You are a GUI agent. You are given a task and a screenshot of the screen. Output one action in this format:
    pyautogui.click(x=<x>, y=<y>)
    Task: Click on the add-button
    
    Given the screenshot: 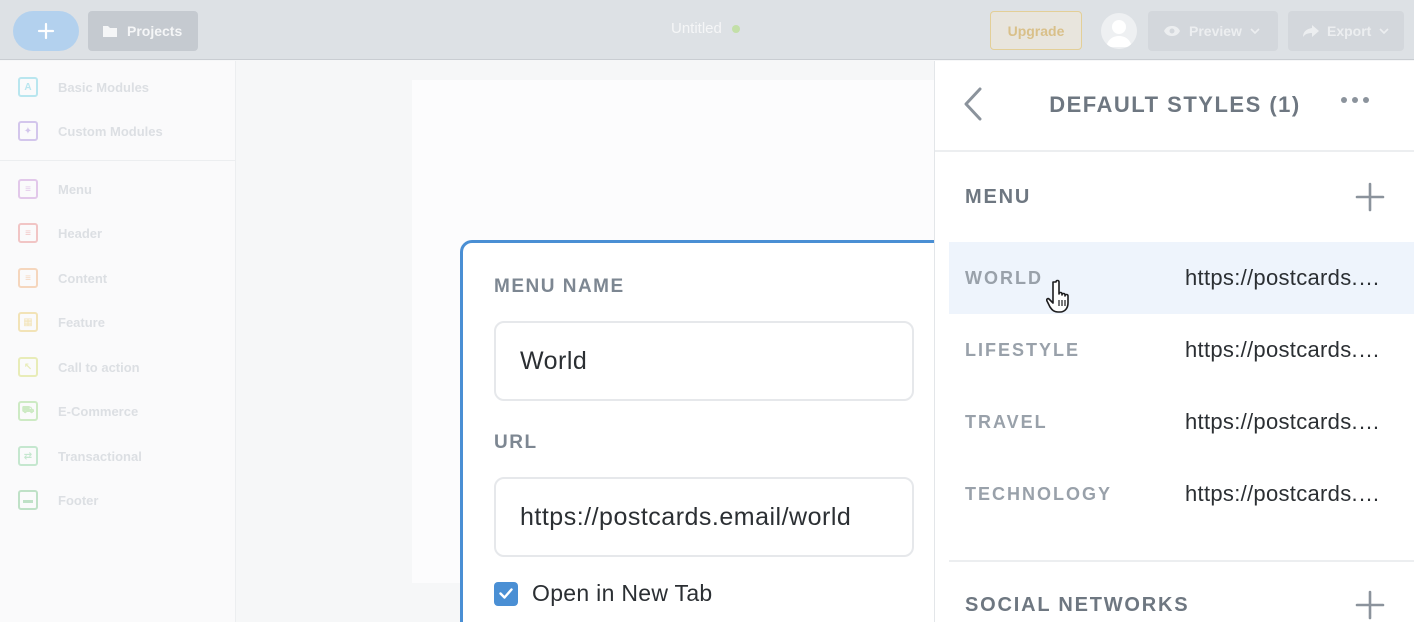 What is the action you would take?
    pyautogui.click(x=46, y=31)
    